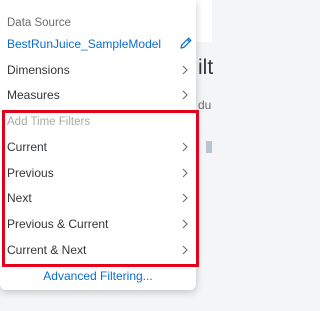  I want to click on menu-item-measures: Measures, so click(98, 95).